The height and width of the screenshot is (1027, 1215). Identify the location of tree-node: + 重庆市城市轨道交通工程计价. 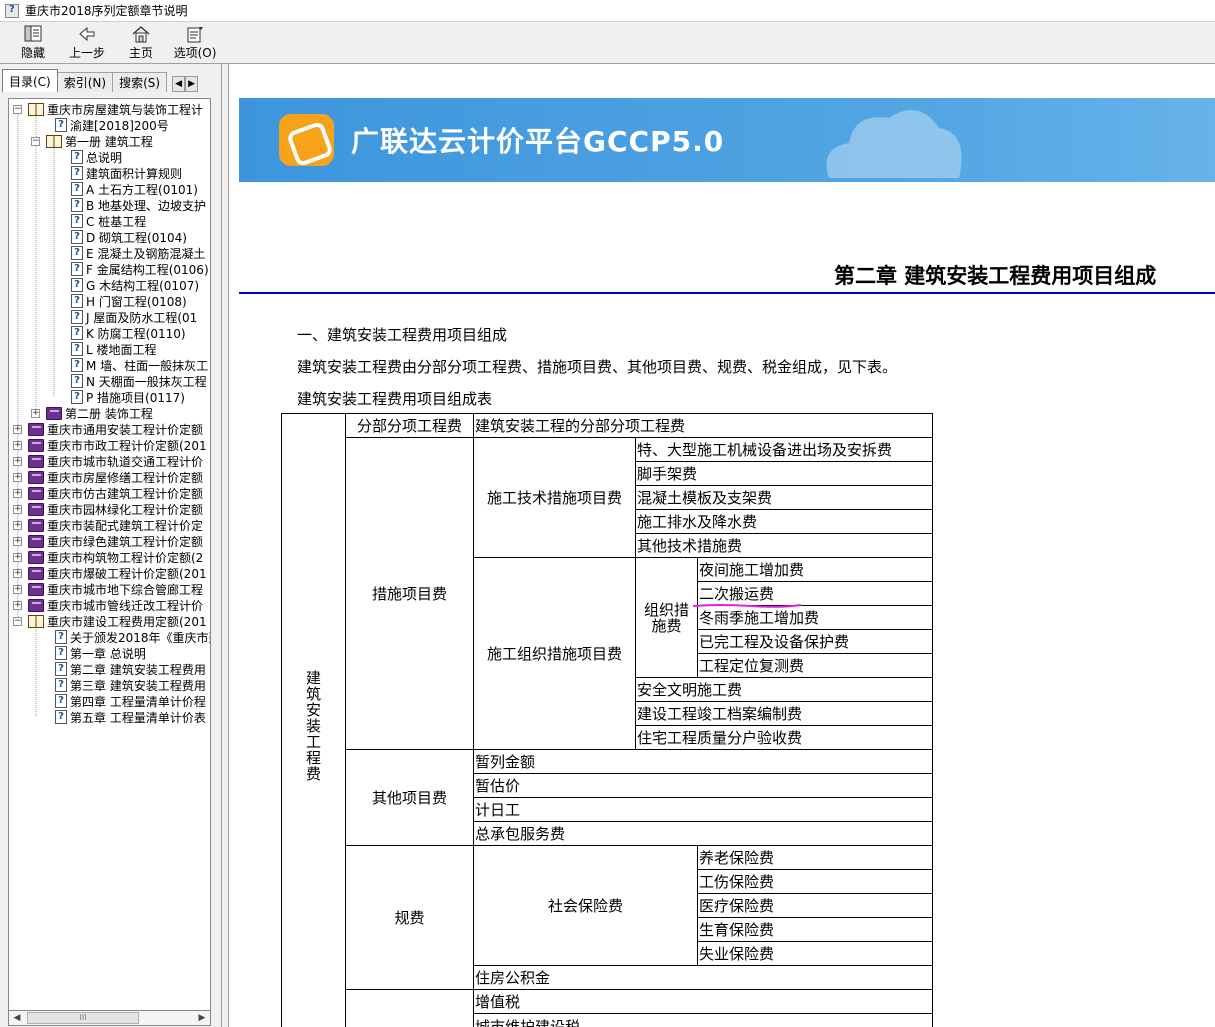
(108, 461).